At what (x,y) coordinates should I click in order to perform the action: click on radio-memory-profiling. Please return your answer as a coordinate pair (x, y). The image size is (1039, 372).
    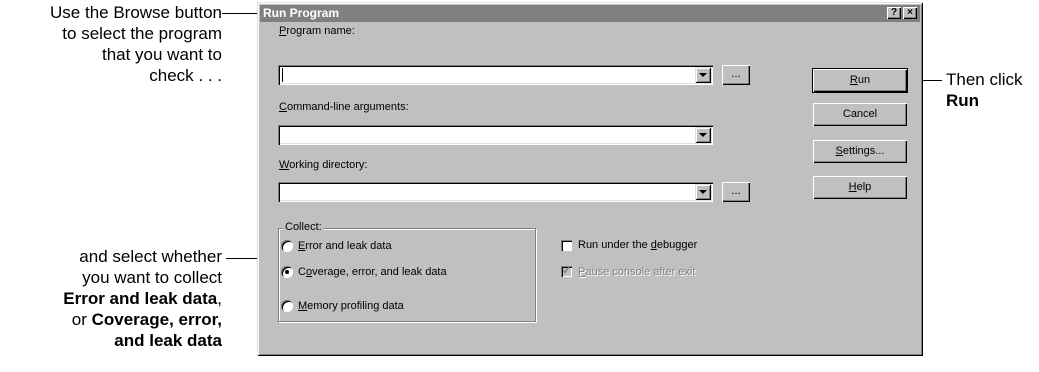
    Looking at the image, I should click on (287, 306).